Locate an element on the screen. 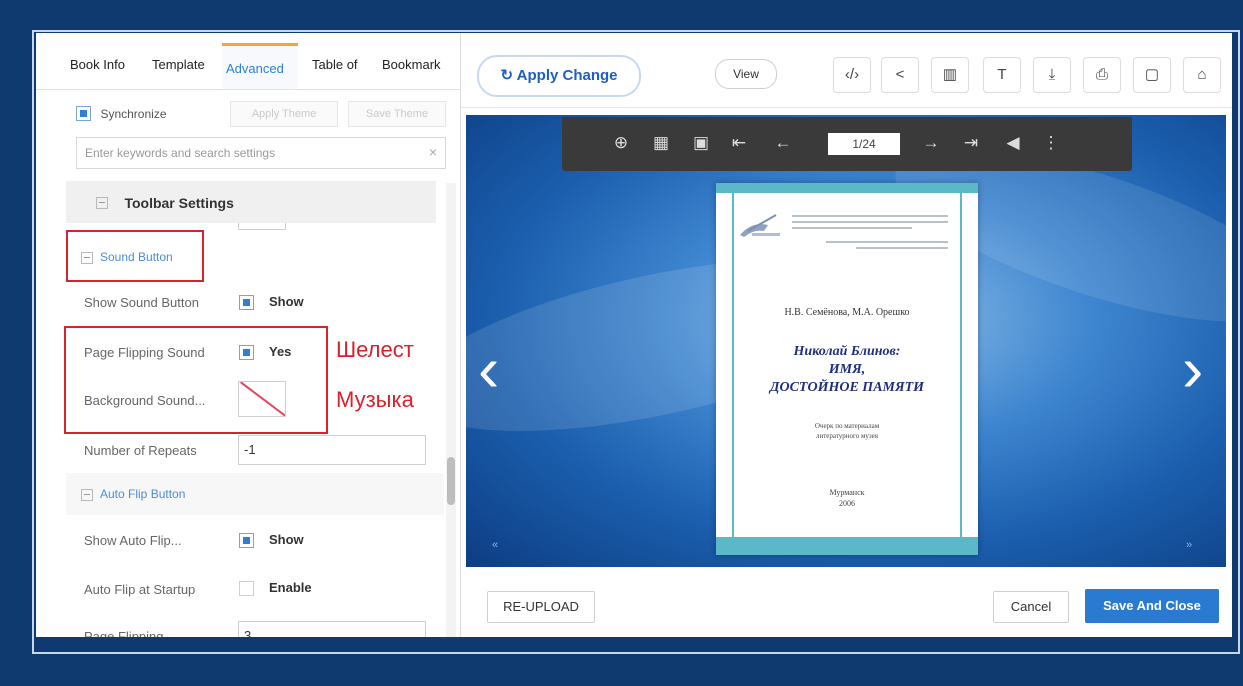  last-corner-icon: » is located at coordinates (1189, 545).